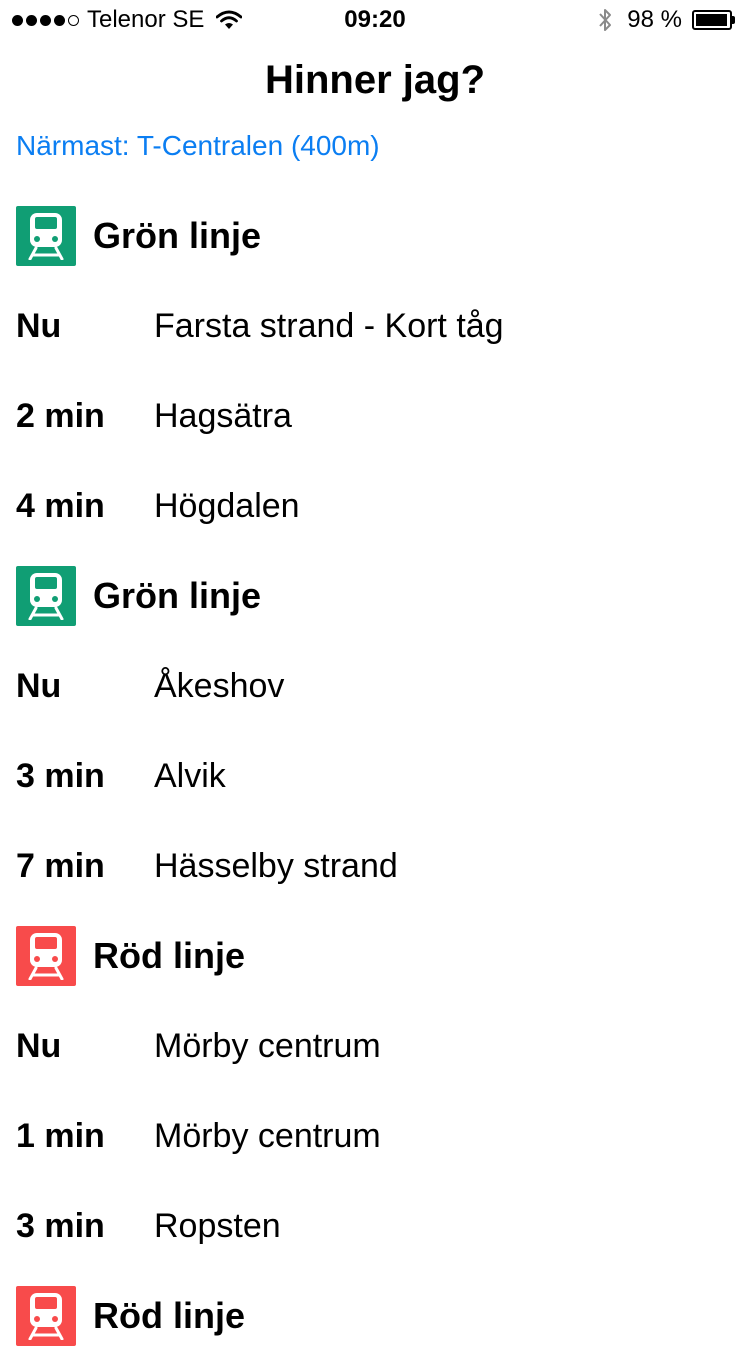  What do you see at coordinates (375, 1226) in the screenshot?
I see `departure-row: 3 min Ropsten` at bounding box center [375, 1226].